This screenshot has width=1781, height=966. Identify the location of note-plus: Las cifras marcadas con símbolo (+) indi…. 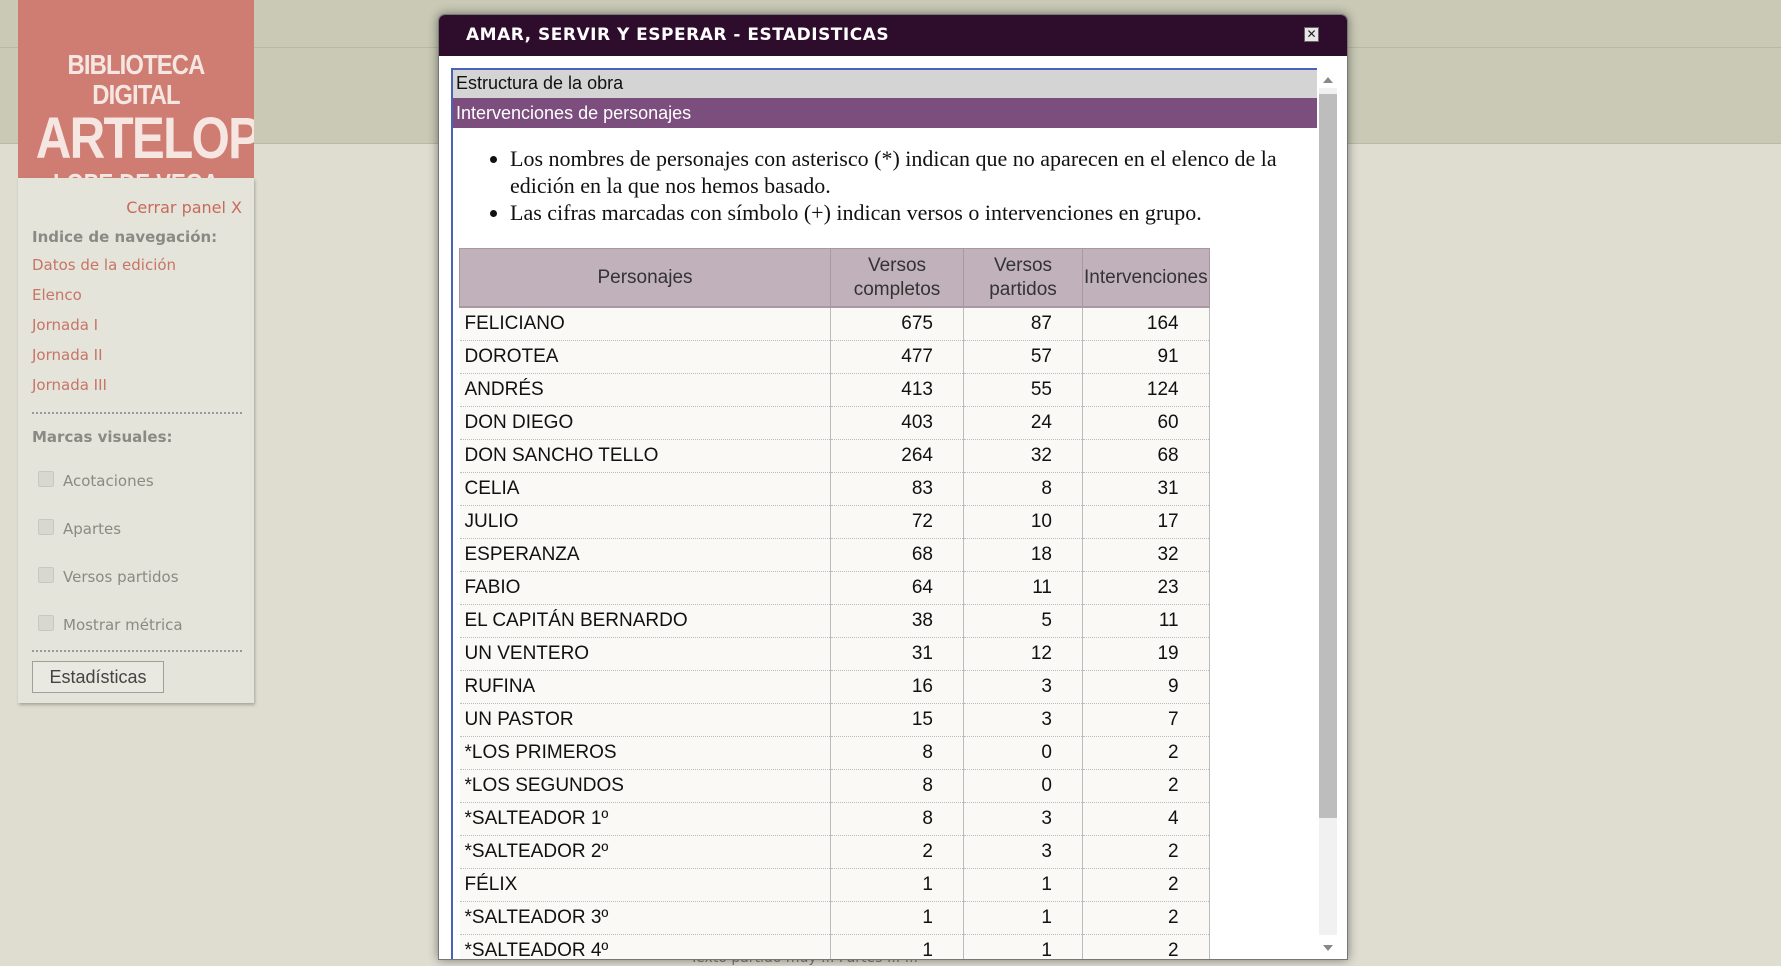
(914, 212).